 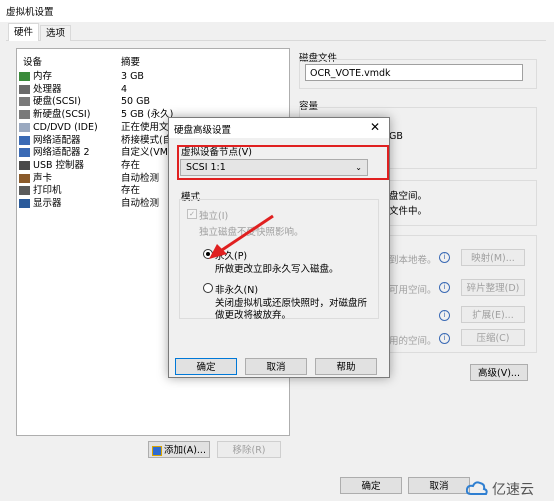 I want to click on tab-options: 选项, so click(x=56, y=33).